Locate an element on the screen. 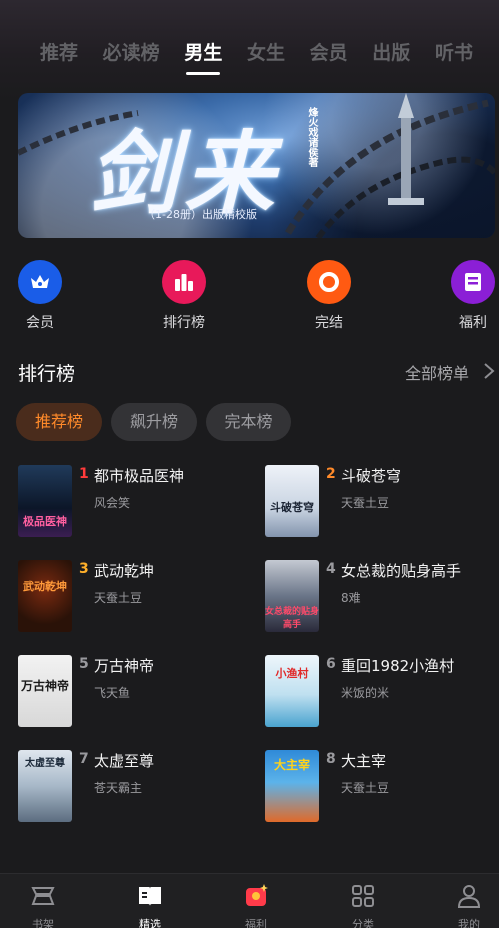 The height and width of the screenshot is (928, 499). book-cover: 极品医神 is located at coordinates (45, 501).